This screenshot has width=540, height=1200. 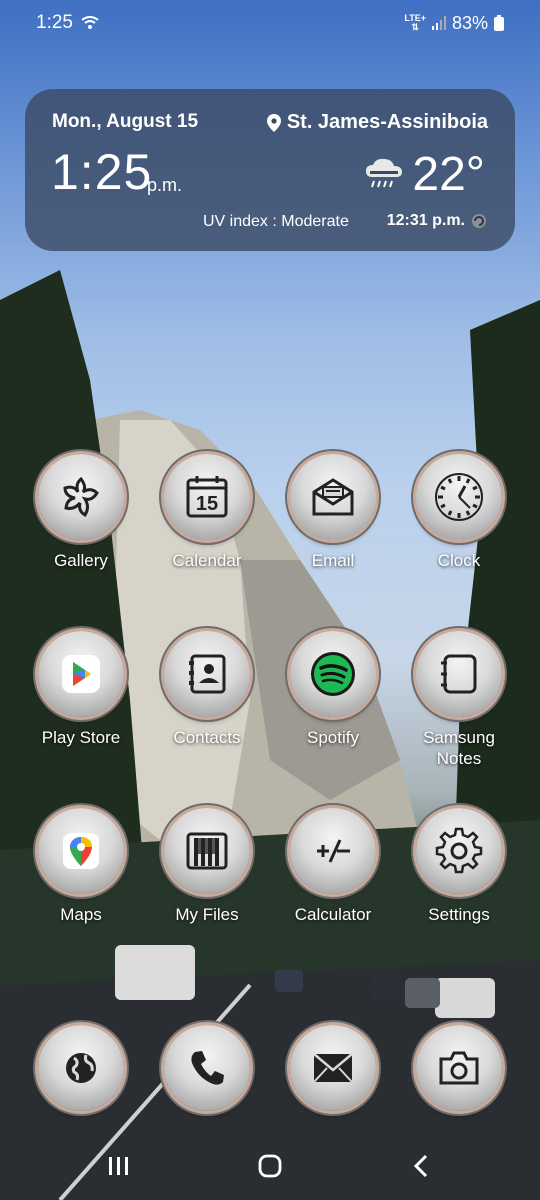 What do you see at coordinates (207, 674) in the screenshot?
I see `contacts-icon` at bounding box center [207, 674].